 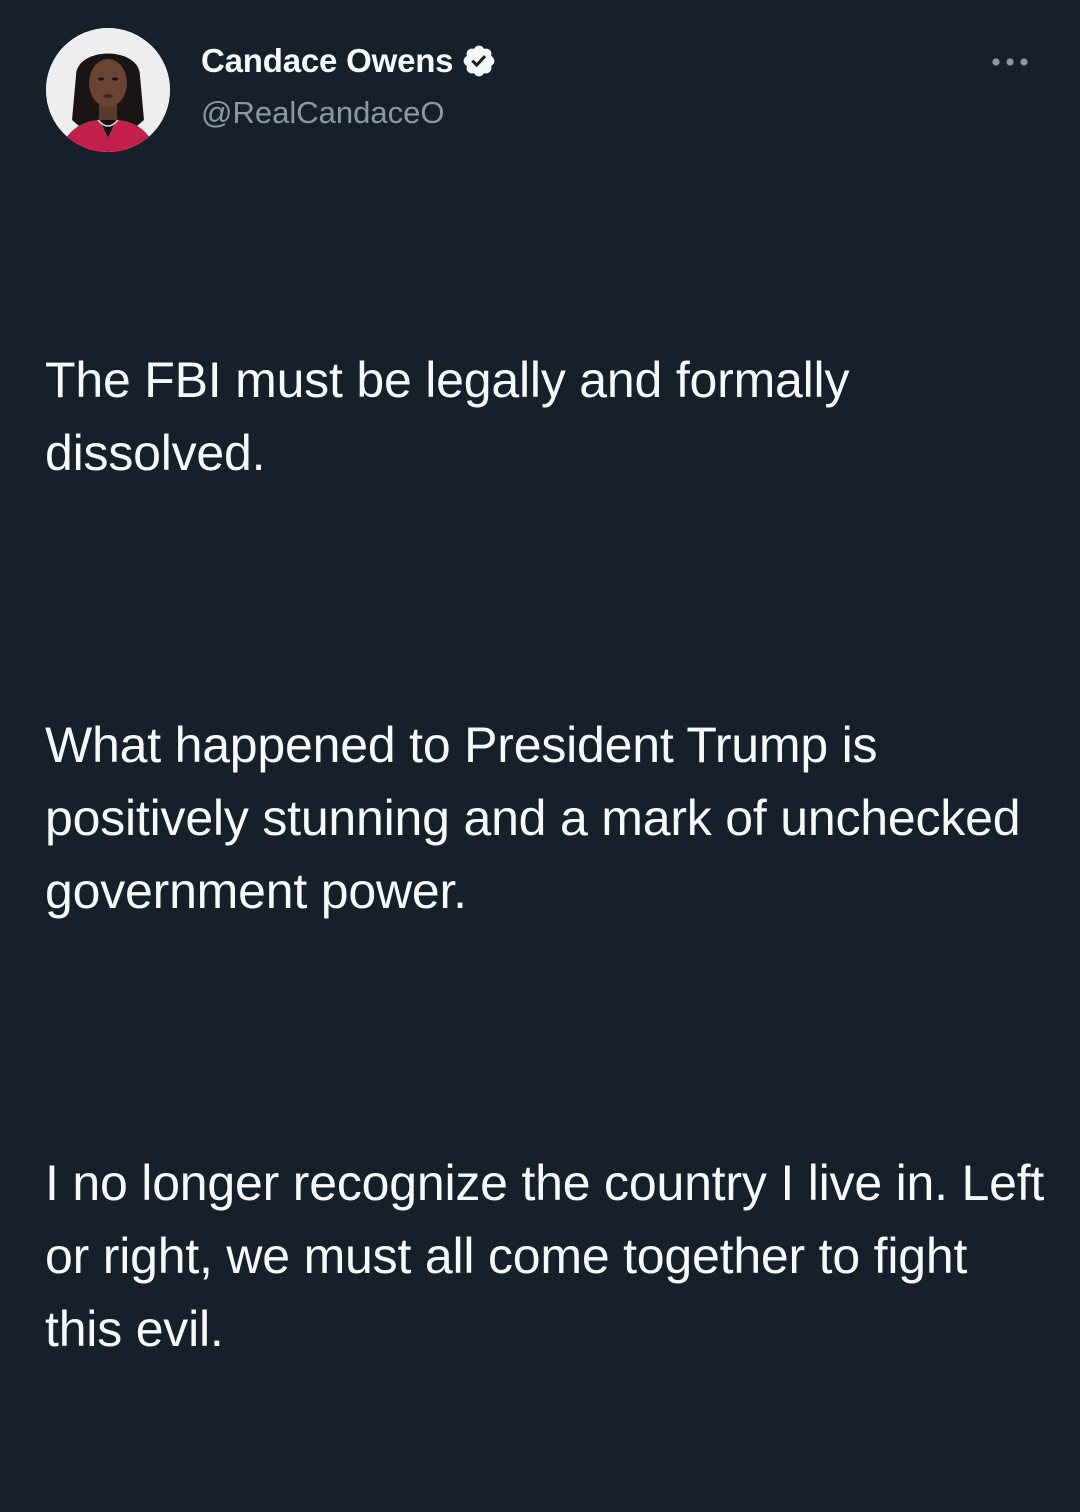 I want to click on more-horizontal-icon, so click(x=1010, y=62).